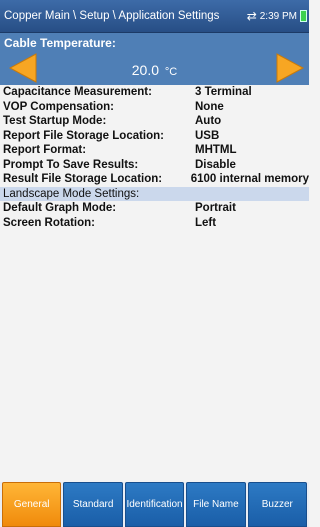 This screenshot has height=527, width=320. Describe the element at coordinates (154, 121) in the screenshot. I see `setting-row-startup-mode: Test Startup Mode: Auto` at that location.